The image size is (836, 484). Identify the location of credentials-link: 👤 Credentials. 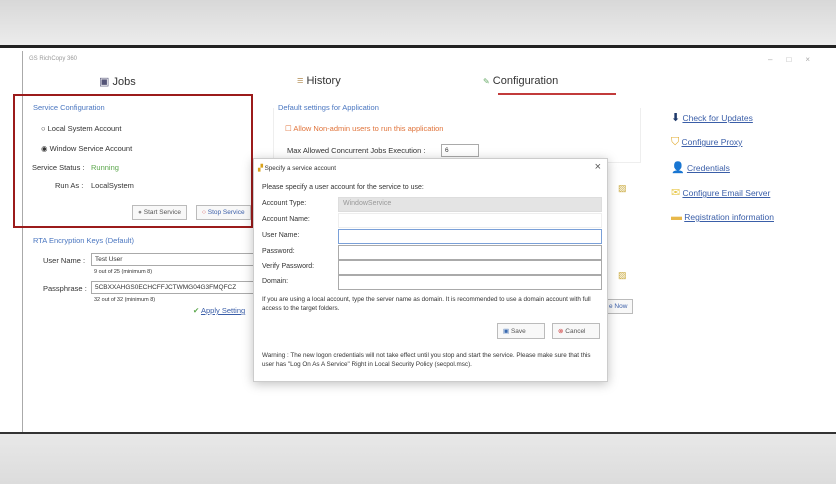
(700, 167).